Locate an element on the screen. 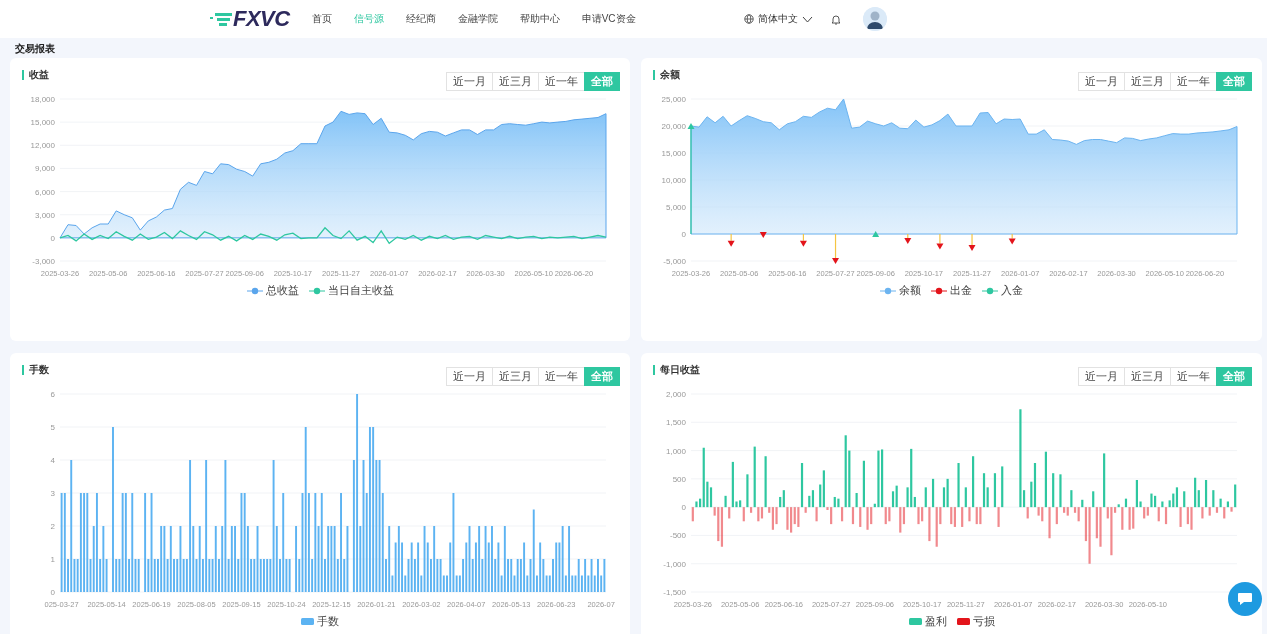 The image size is (1267, 634). axis-label: 25,000 is located at coordinates (673, 99).